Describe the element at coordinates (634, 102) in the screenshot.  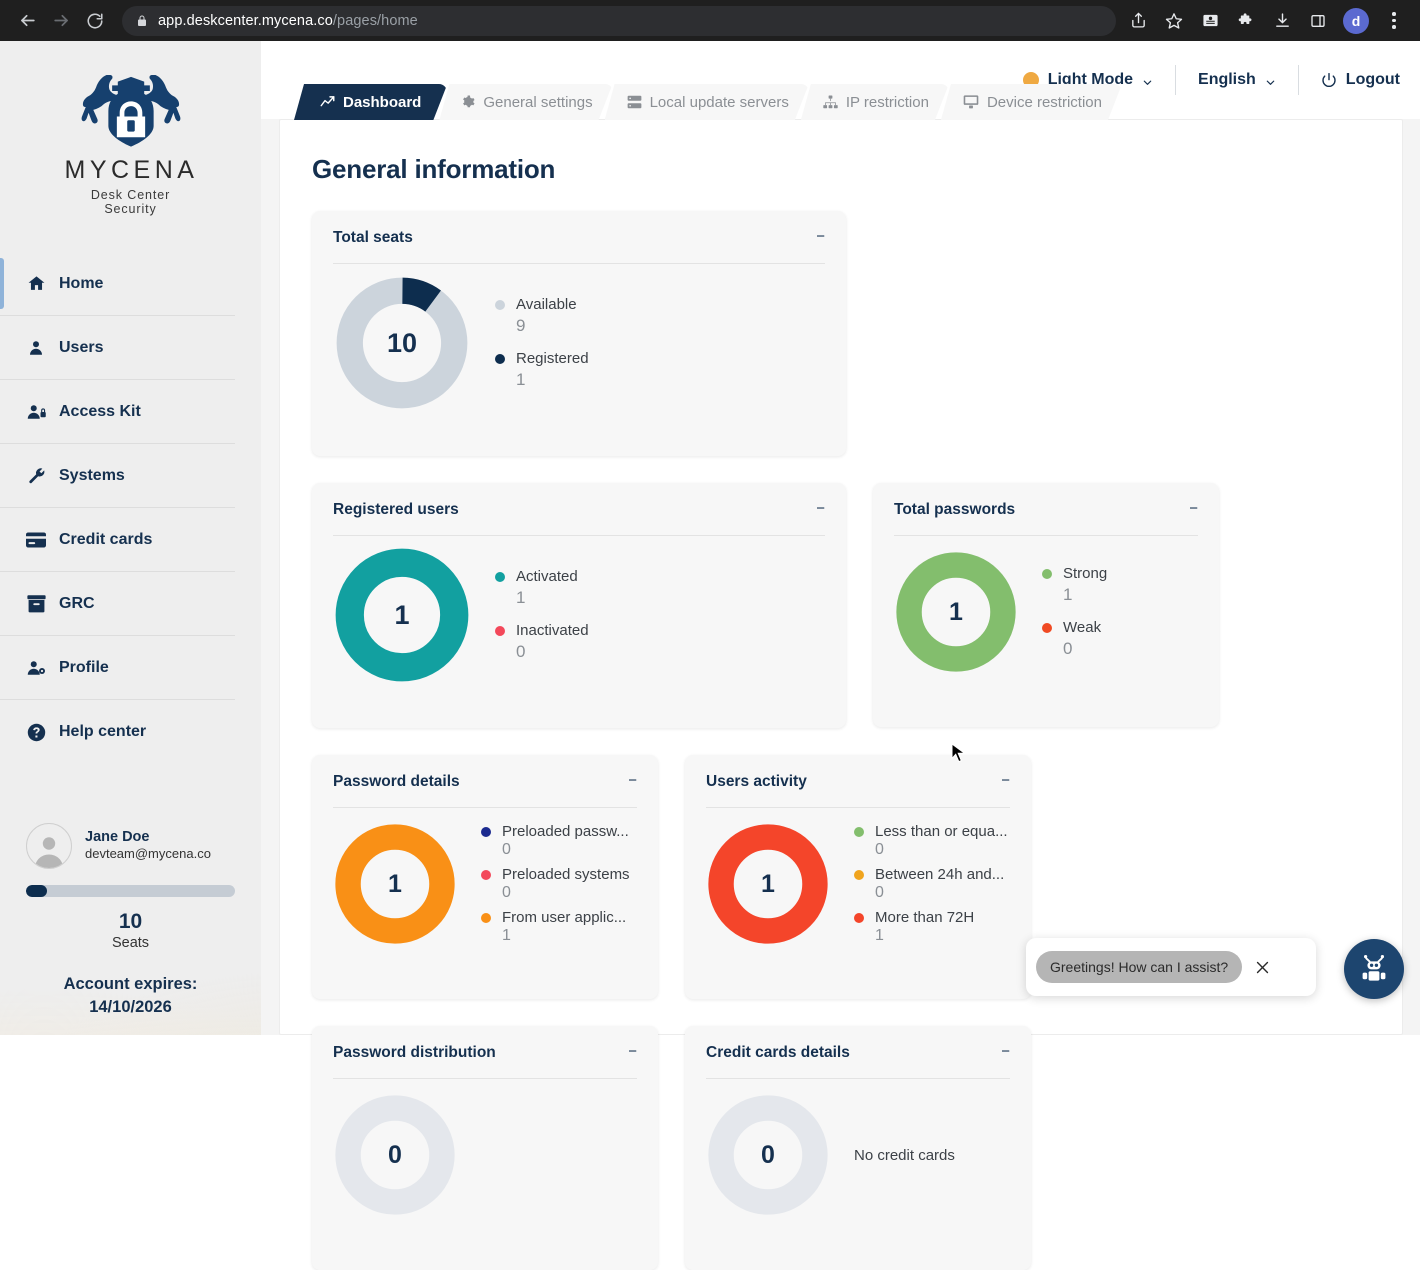
I see `server-icon` at that location.